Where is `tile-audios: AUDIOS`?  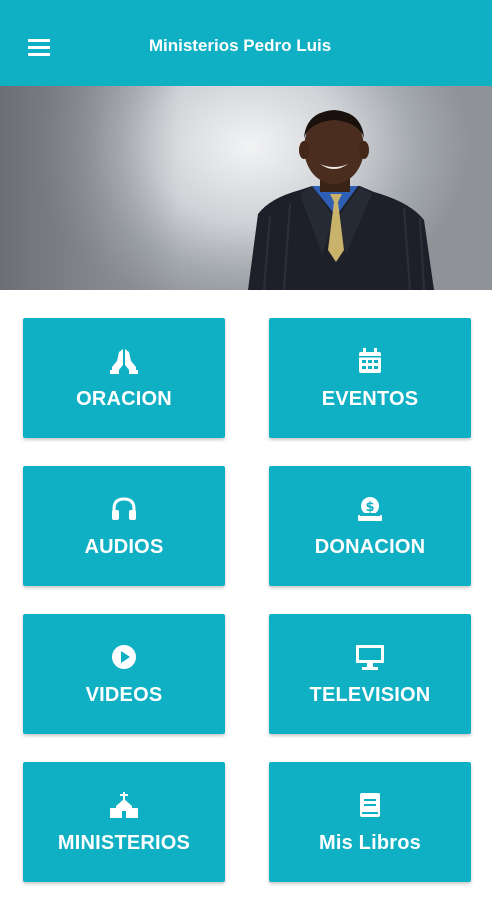 tile-audios: AUDIOS is located at coordinates (124, 526).